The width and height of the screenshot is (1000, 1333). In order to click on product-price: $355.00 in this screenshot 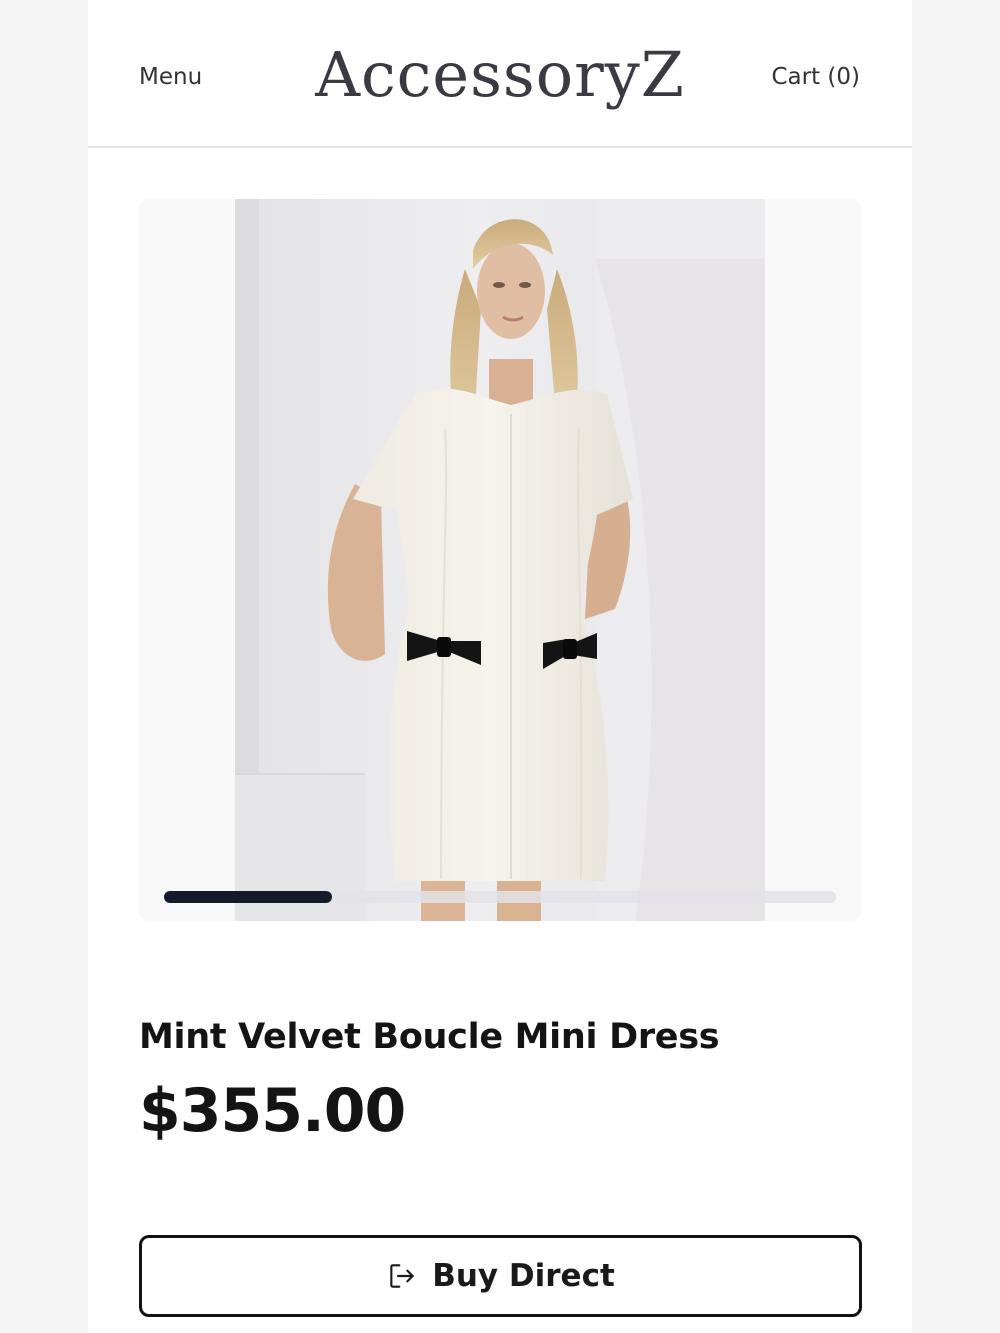, I will do `click(272, 1111)`.